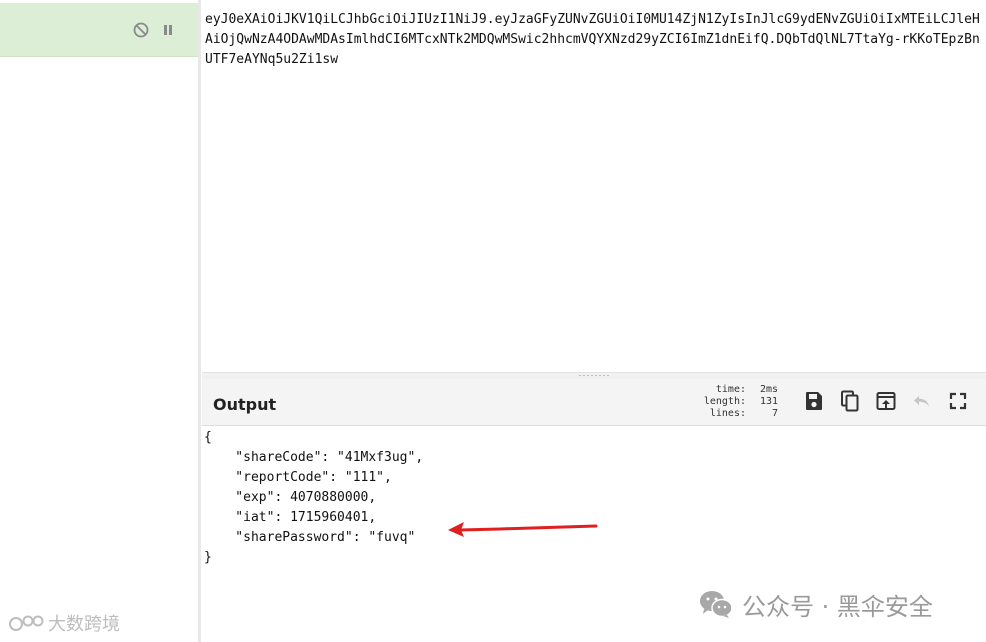  Describe the element at coordinates (84, 624) in the screenshot. I see `watermark-text: 大数跨境` at that location.